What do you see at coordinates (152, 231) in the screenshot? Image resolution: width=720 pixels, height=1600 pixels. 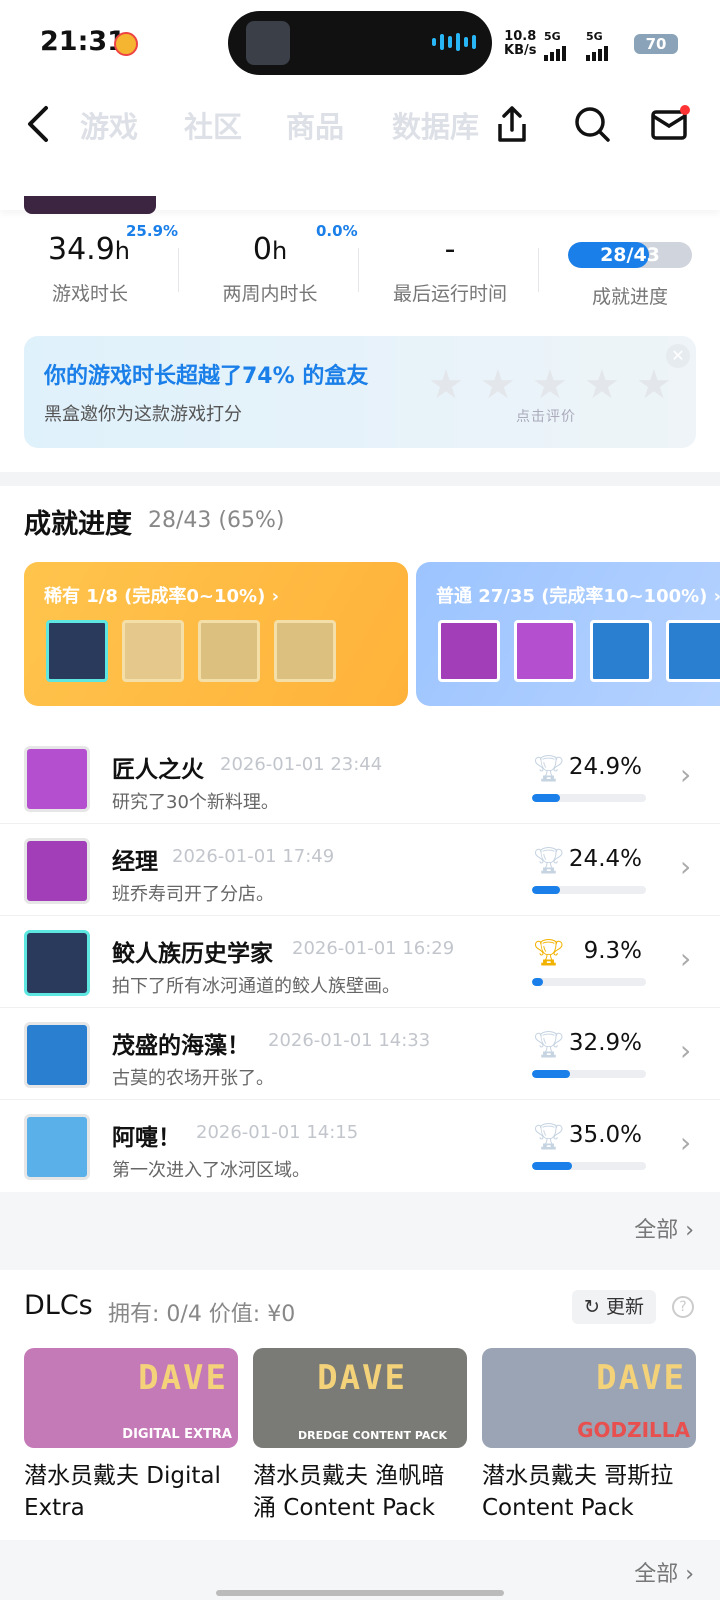 I see `stat-playtime-percent: 25.9%` at bounding box center [152, 231].